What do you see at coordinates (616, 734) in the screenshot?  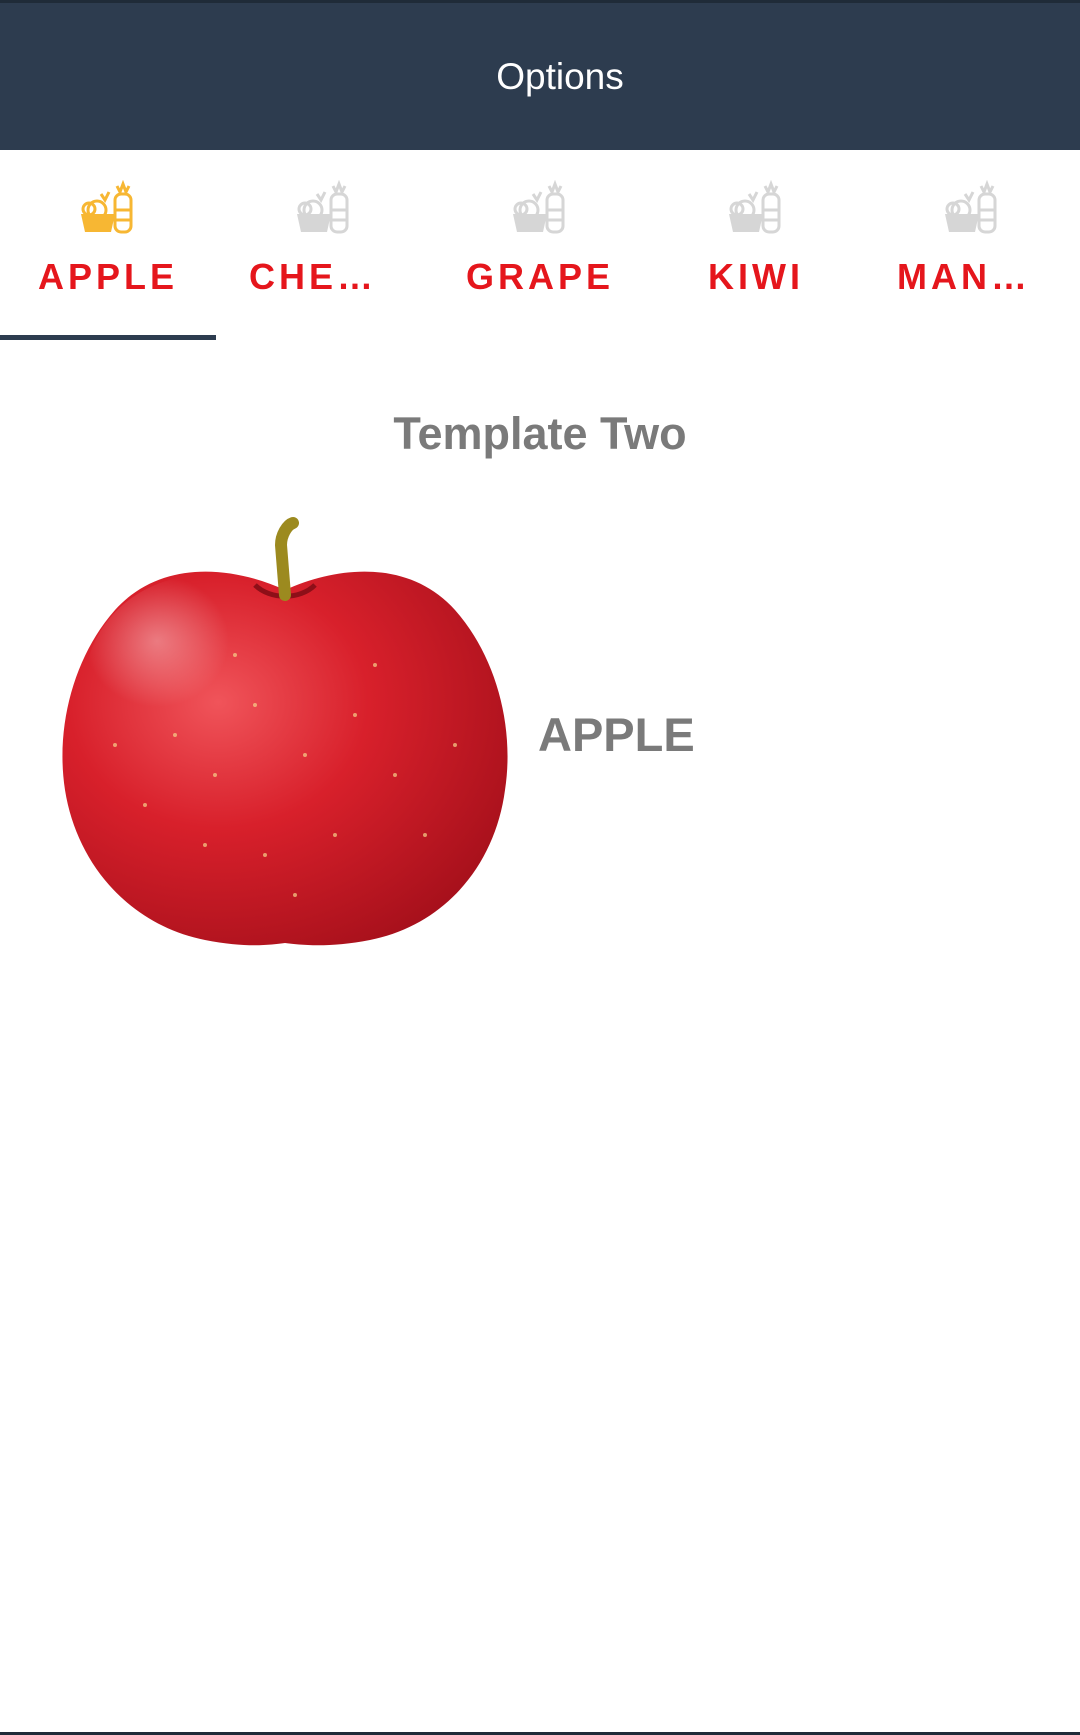 I see `fruit-name-label: APPLE` at bounding box center [616, 734].